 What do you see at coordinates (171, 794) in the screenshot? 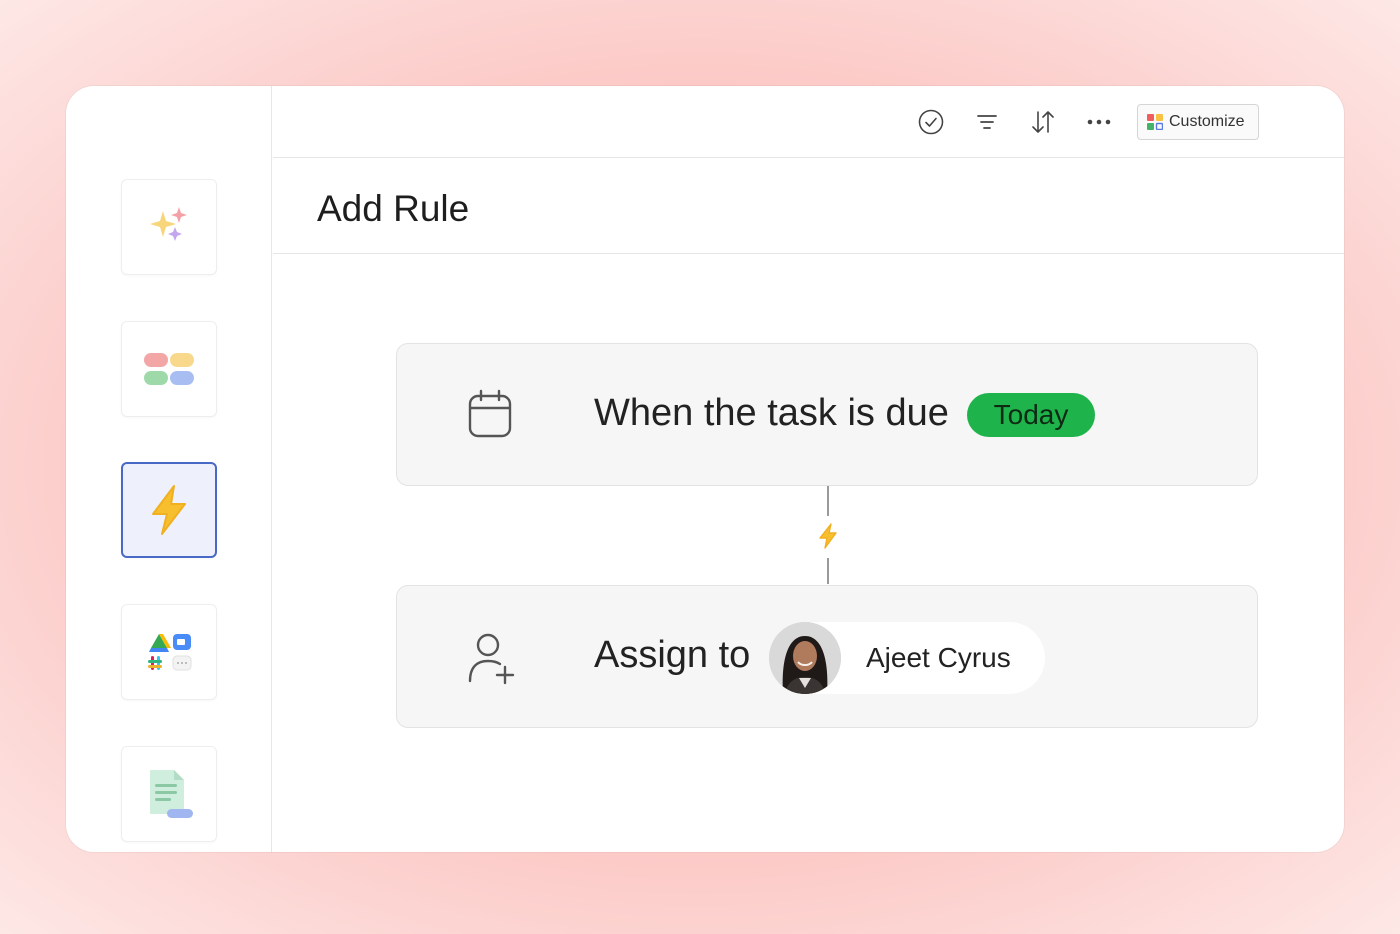
I see `document-icon` at bounding box center [171, 794].